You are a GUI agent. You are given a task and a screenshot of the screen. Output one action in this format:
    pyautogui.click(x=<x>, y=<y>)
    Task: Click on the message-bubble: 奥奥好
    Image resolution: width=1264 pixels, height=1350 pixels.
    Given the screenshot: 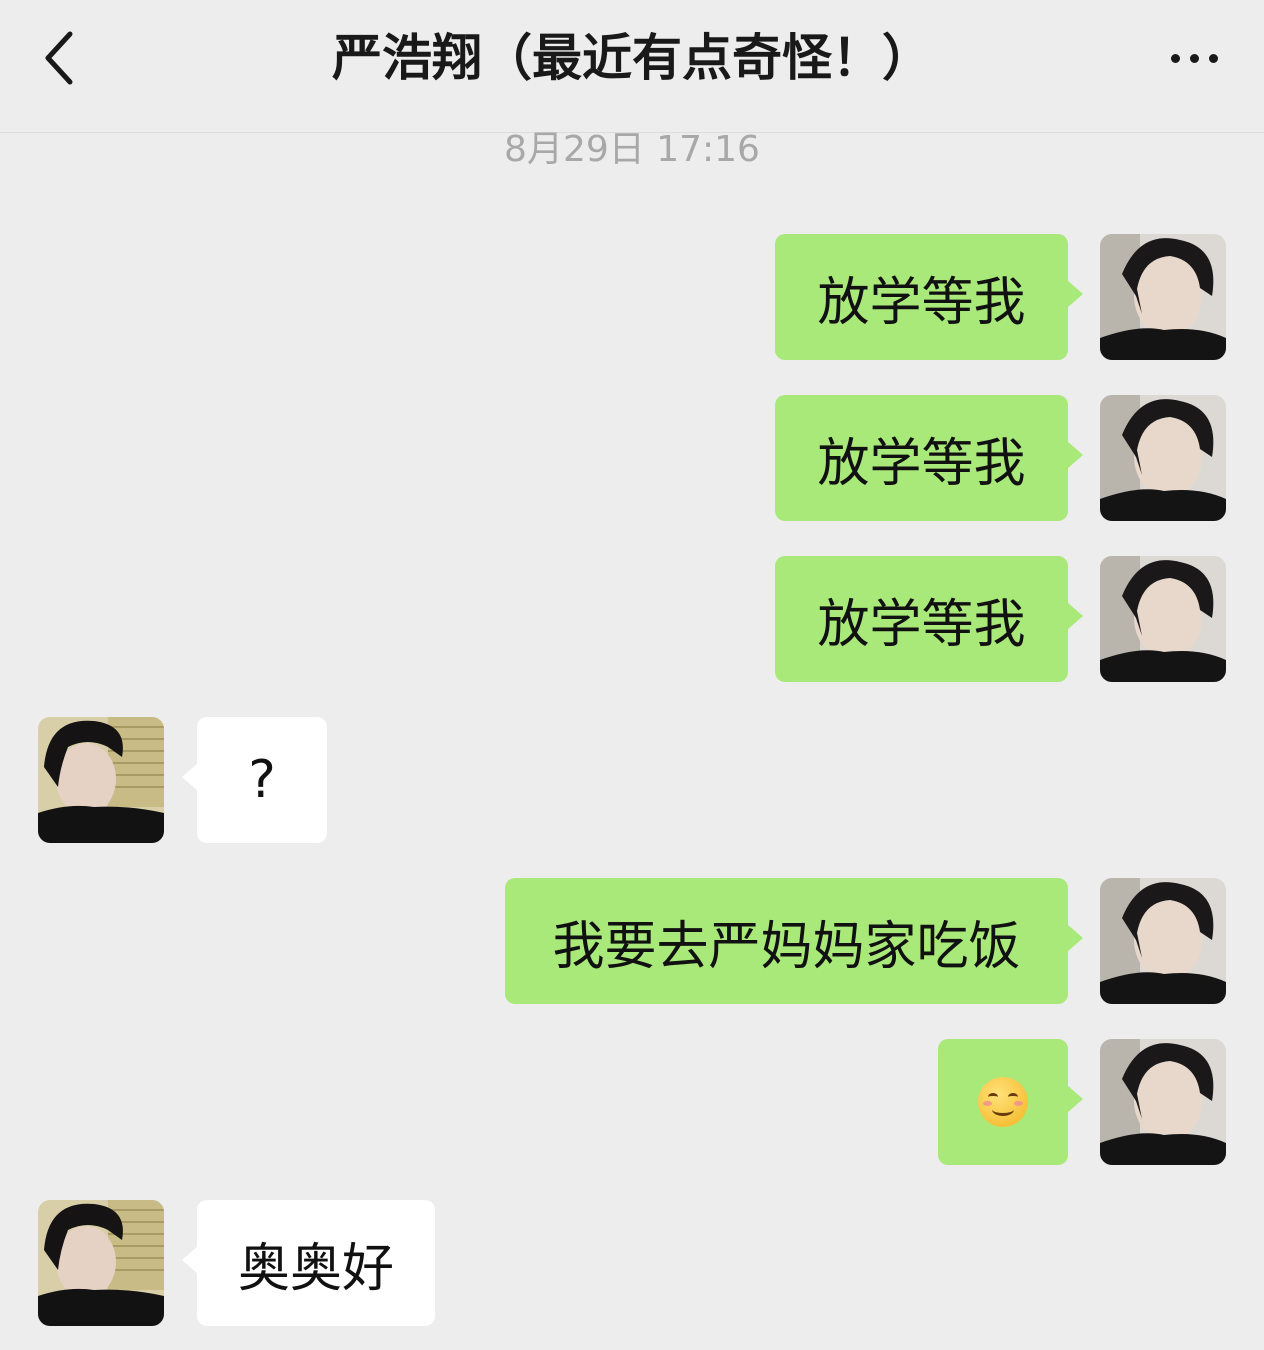 What is the action you would take?
    pyautogui.click(x=316, y=1263)
    